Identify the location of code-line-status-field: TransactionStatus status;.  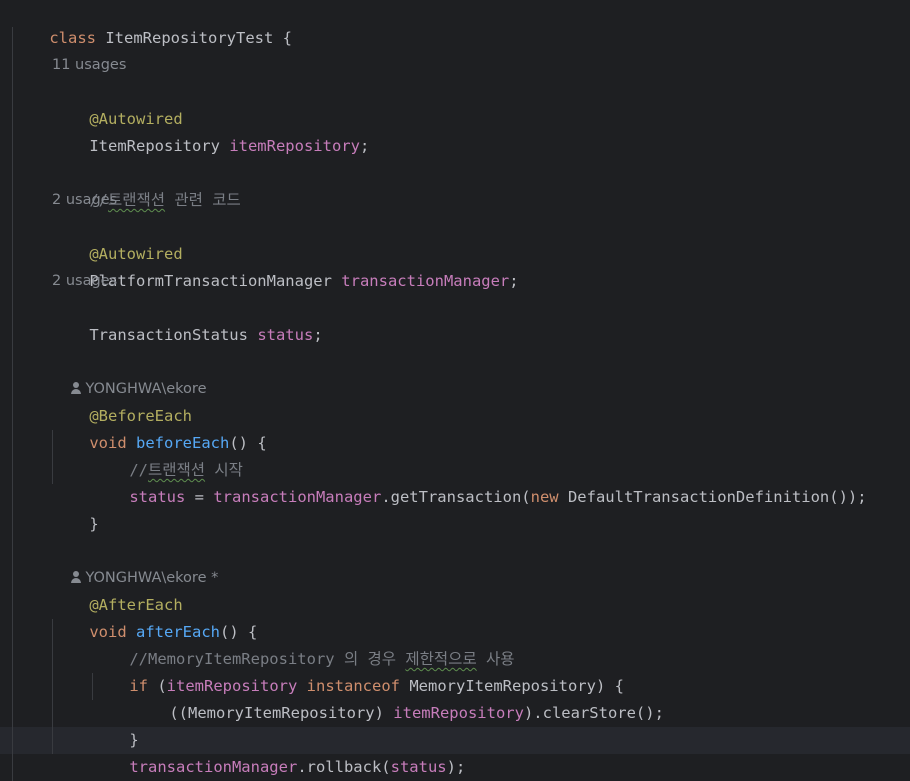
(187, 319).